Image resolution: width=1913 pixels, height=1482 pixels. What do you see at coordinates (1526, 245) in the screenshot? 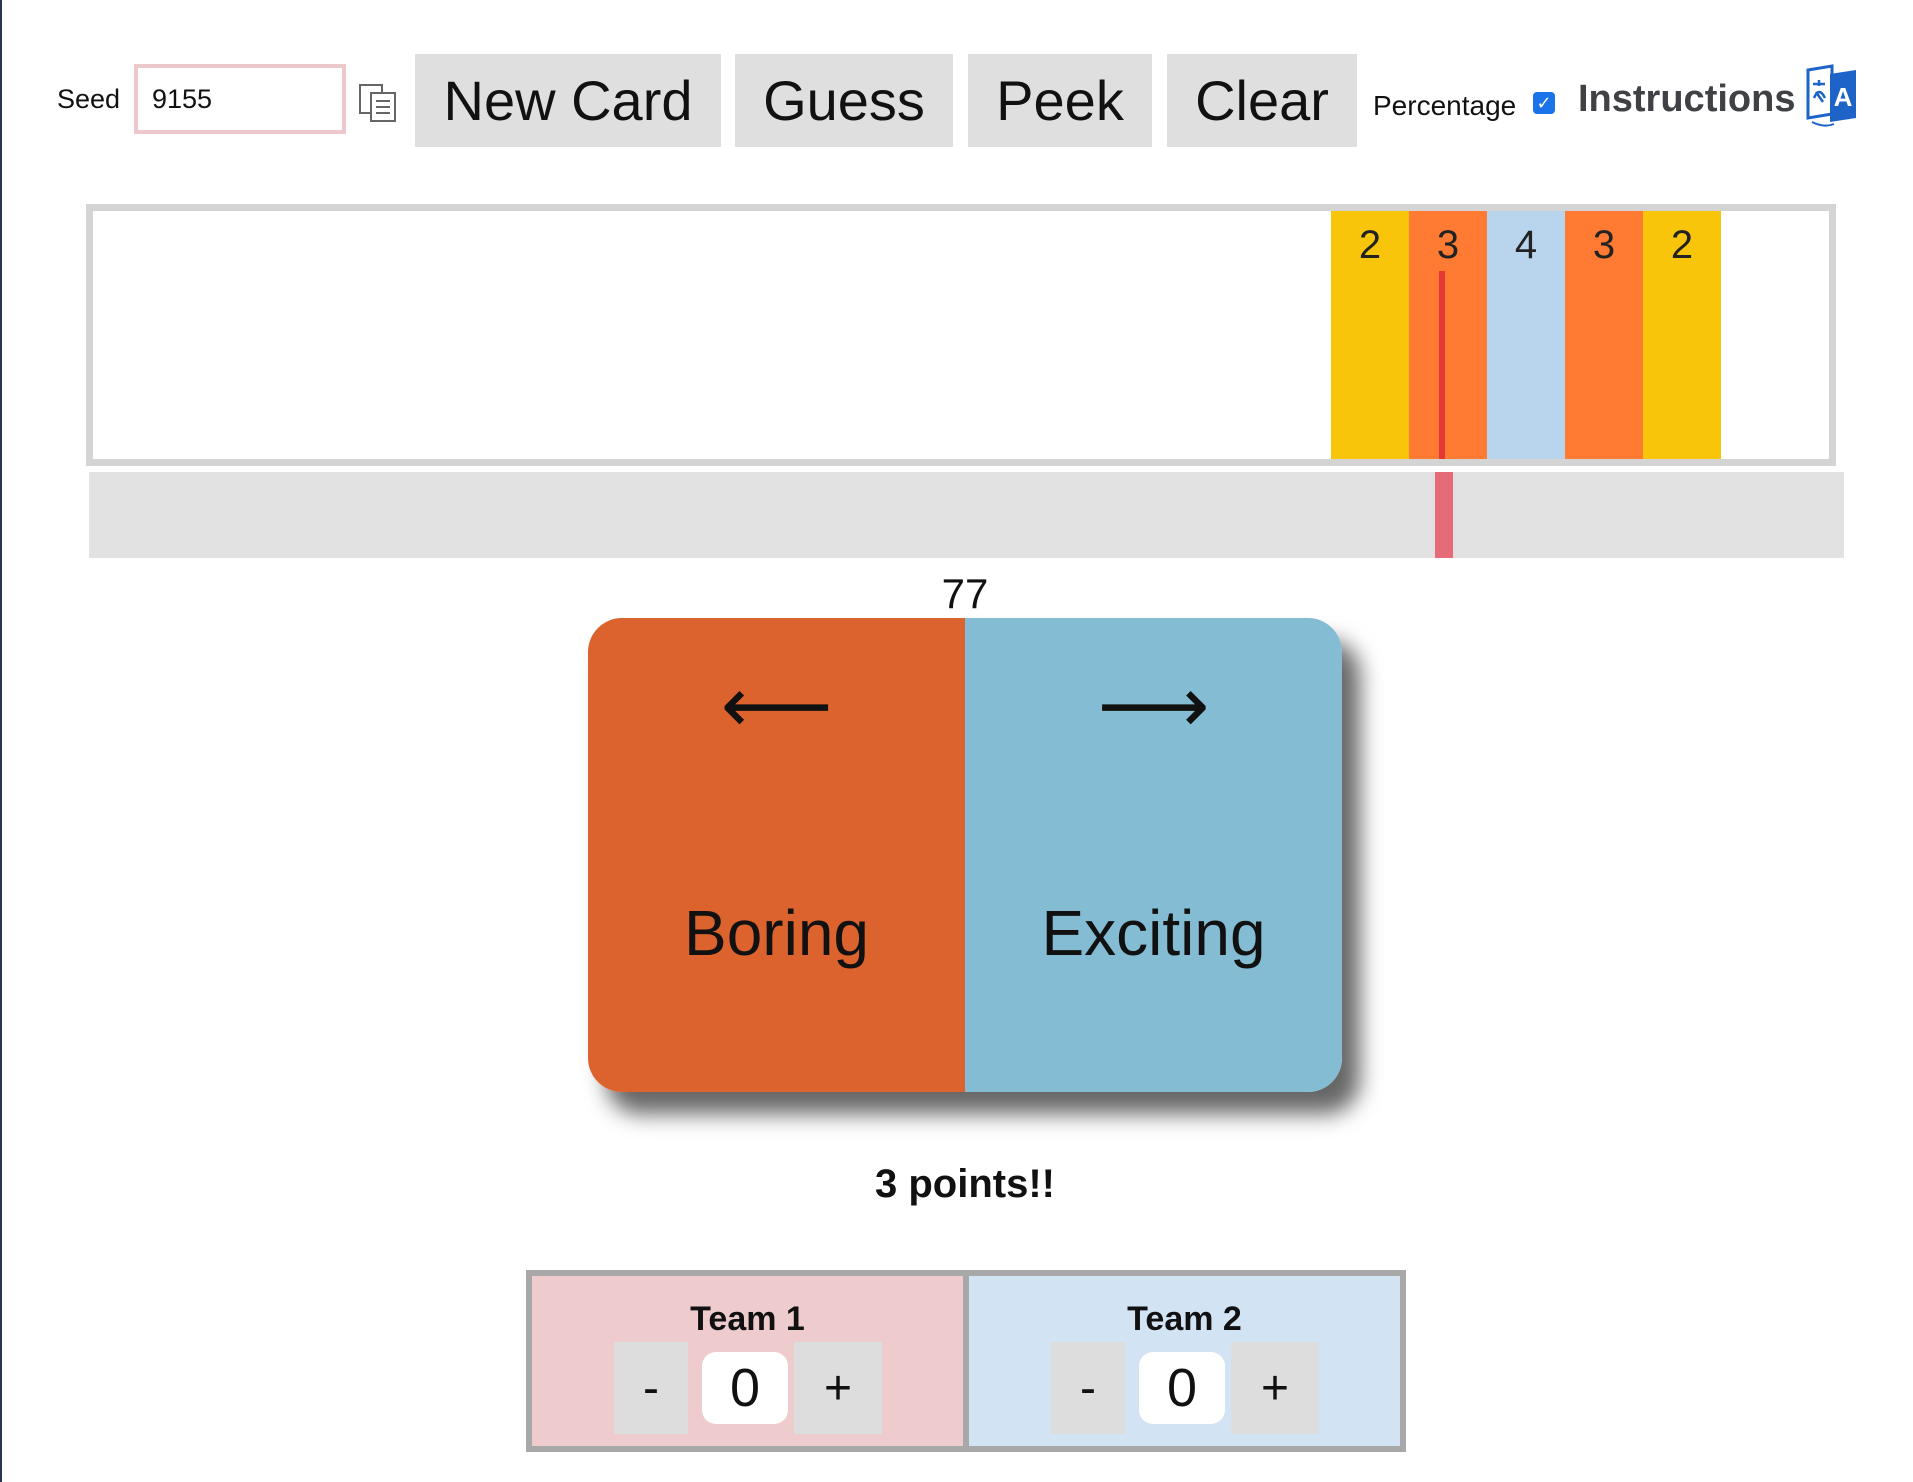
I see `band-points-label: 4` at bounding box center [1526, 245].